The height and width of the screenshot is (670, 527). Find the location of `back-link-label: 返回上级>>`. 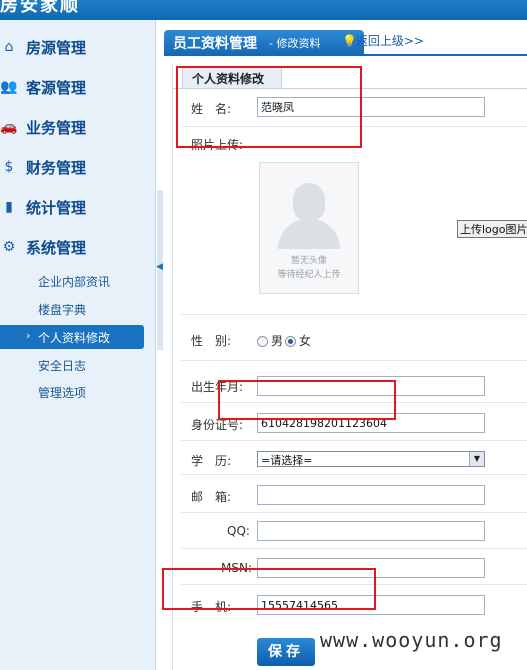

back-link-label: 返回上级>> is located at coordinates (389, 41).